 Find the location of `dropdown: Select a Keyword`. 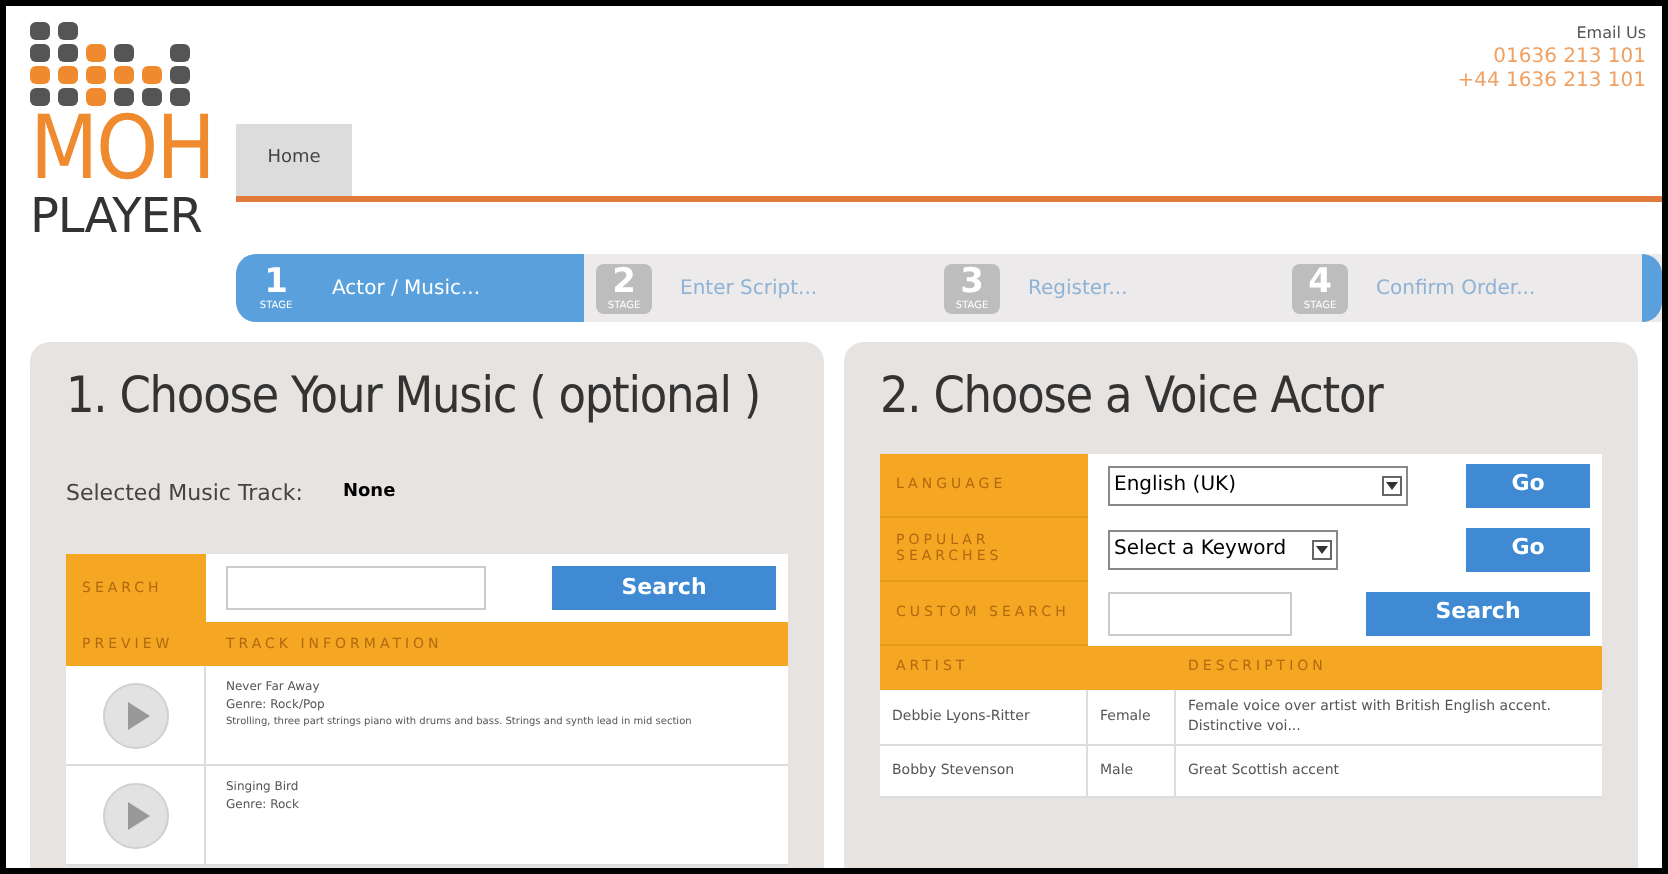

dropdown: Select a Keyword is located at coordinates (1223, 549).